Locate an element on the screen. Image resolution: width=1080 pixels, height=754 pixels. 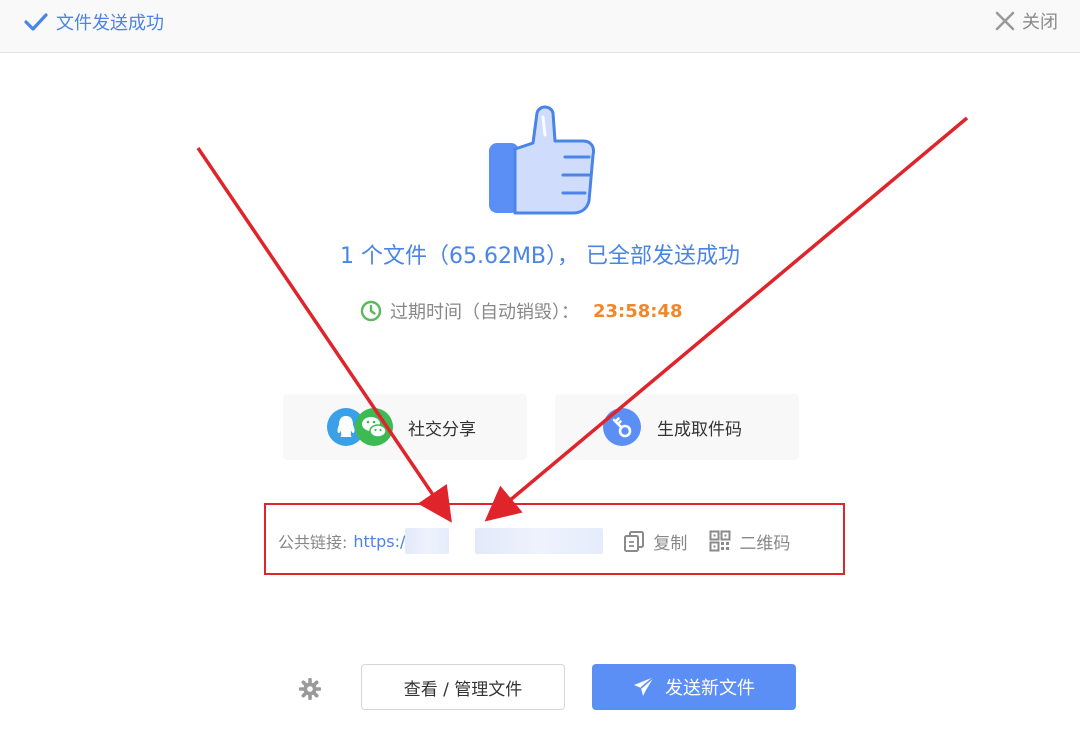
public-link-row: 公共链接: https:/ 复制 二维码 is located at coordinates (534, 541).